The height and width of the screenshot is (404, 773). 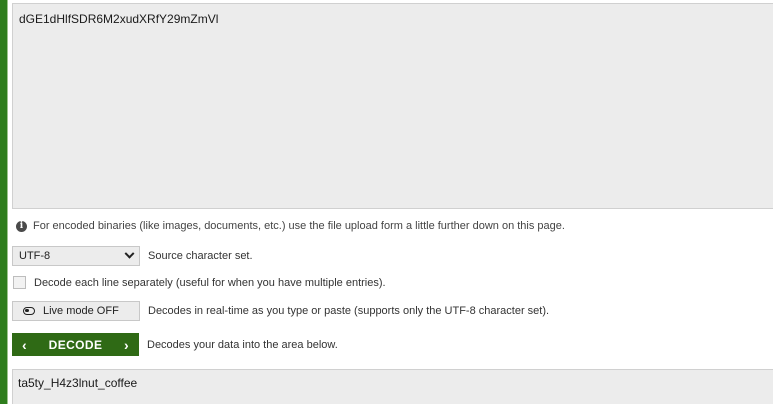 I want to click on decode-label: DECODE, so click(x=75, y=344).